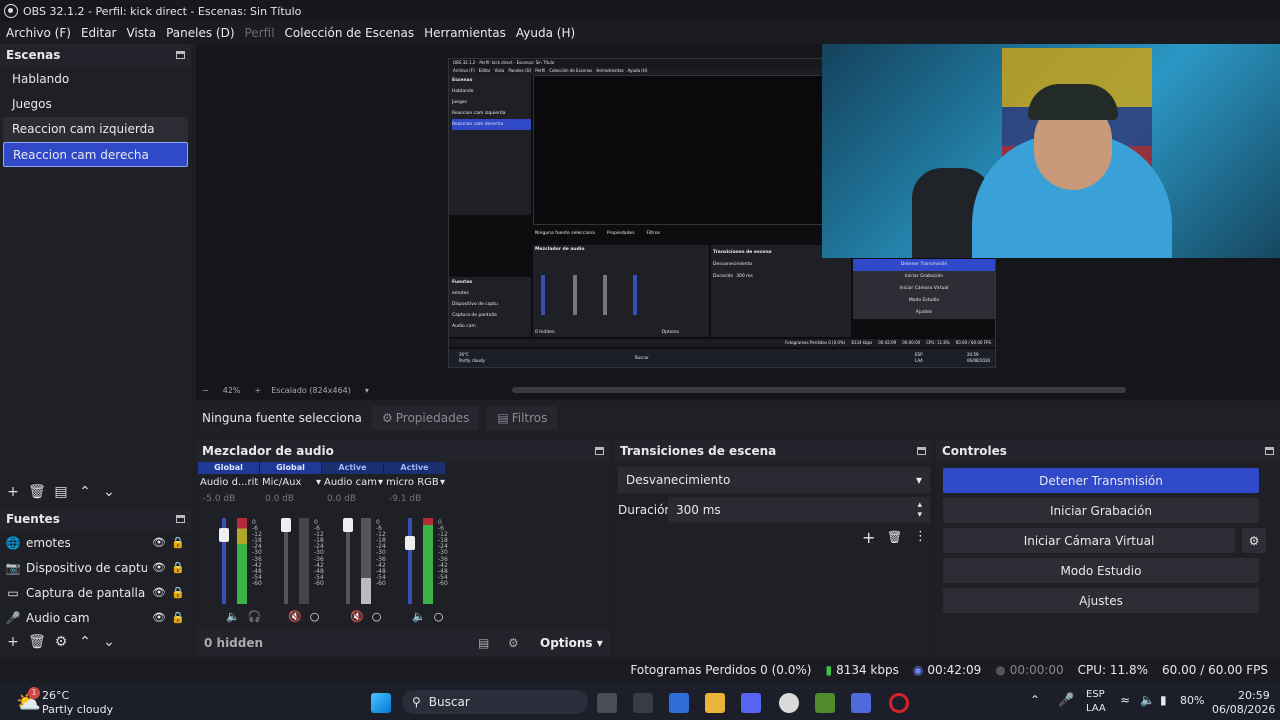  What do you see at coordinates (465, 33) in the screenshot?
I see `menu-herramientas: Herramientas` at bounding box center [465, 33].